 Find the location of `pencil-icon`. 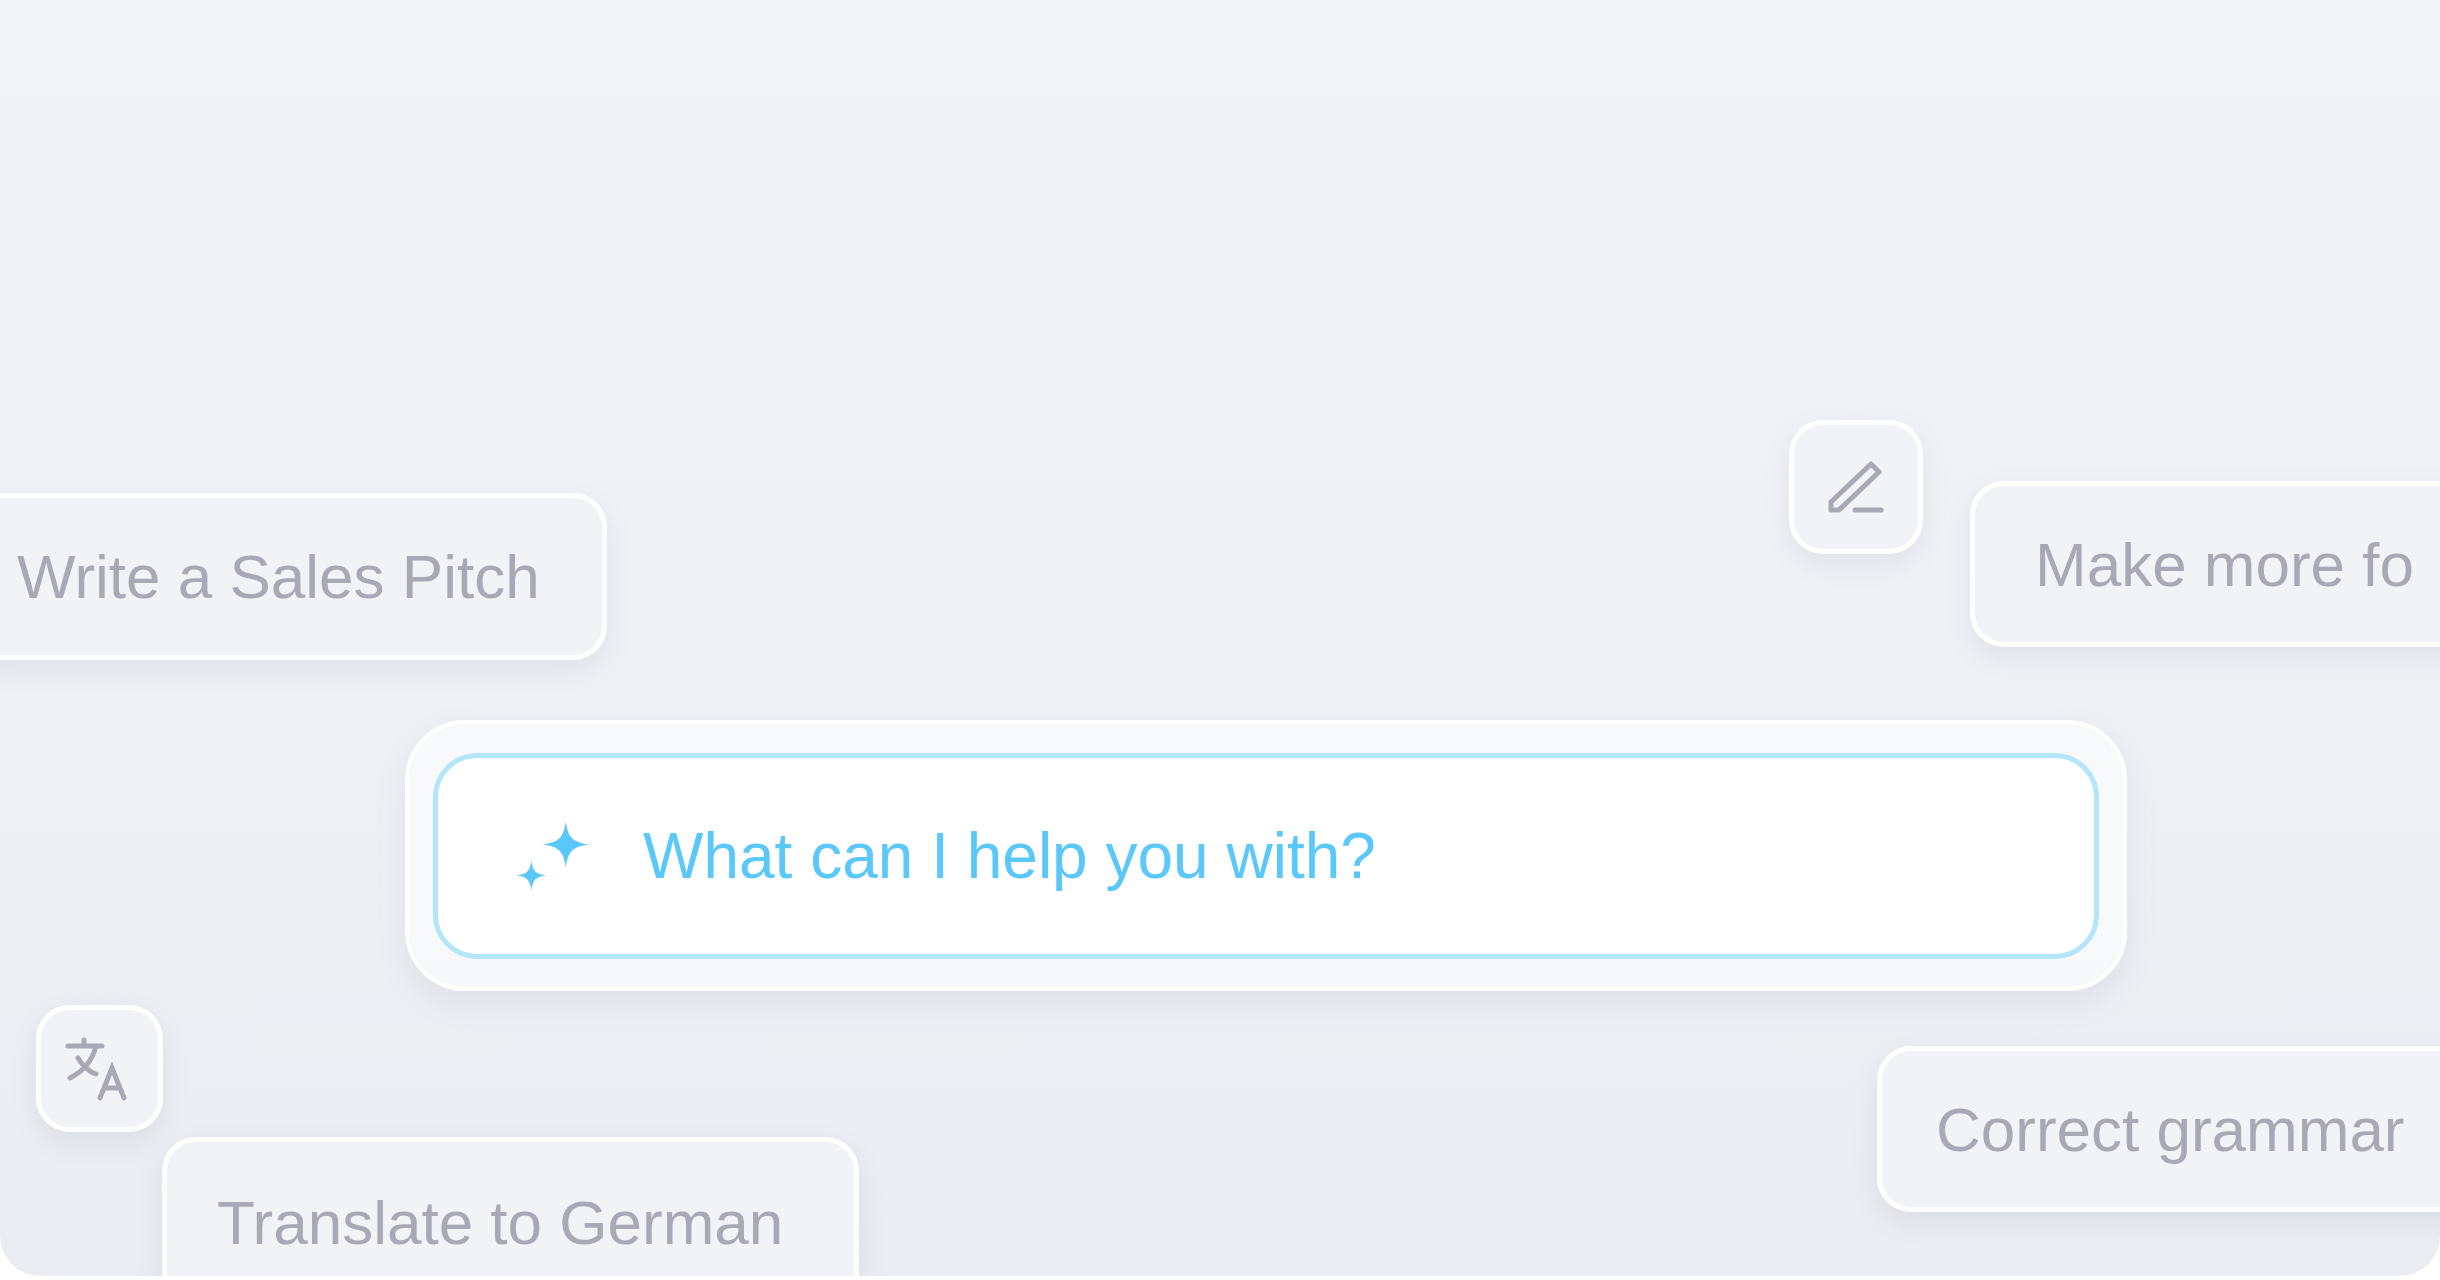

pencil-icon is located at coordinates (1856, 487).